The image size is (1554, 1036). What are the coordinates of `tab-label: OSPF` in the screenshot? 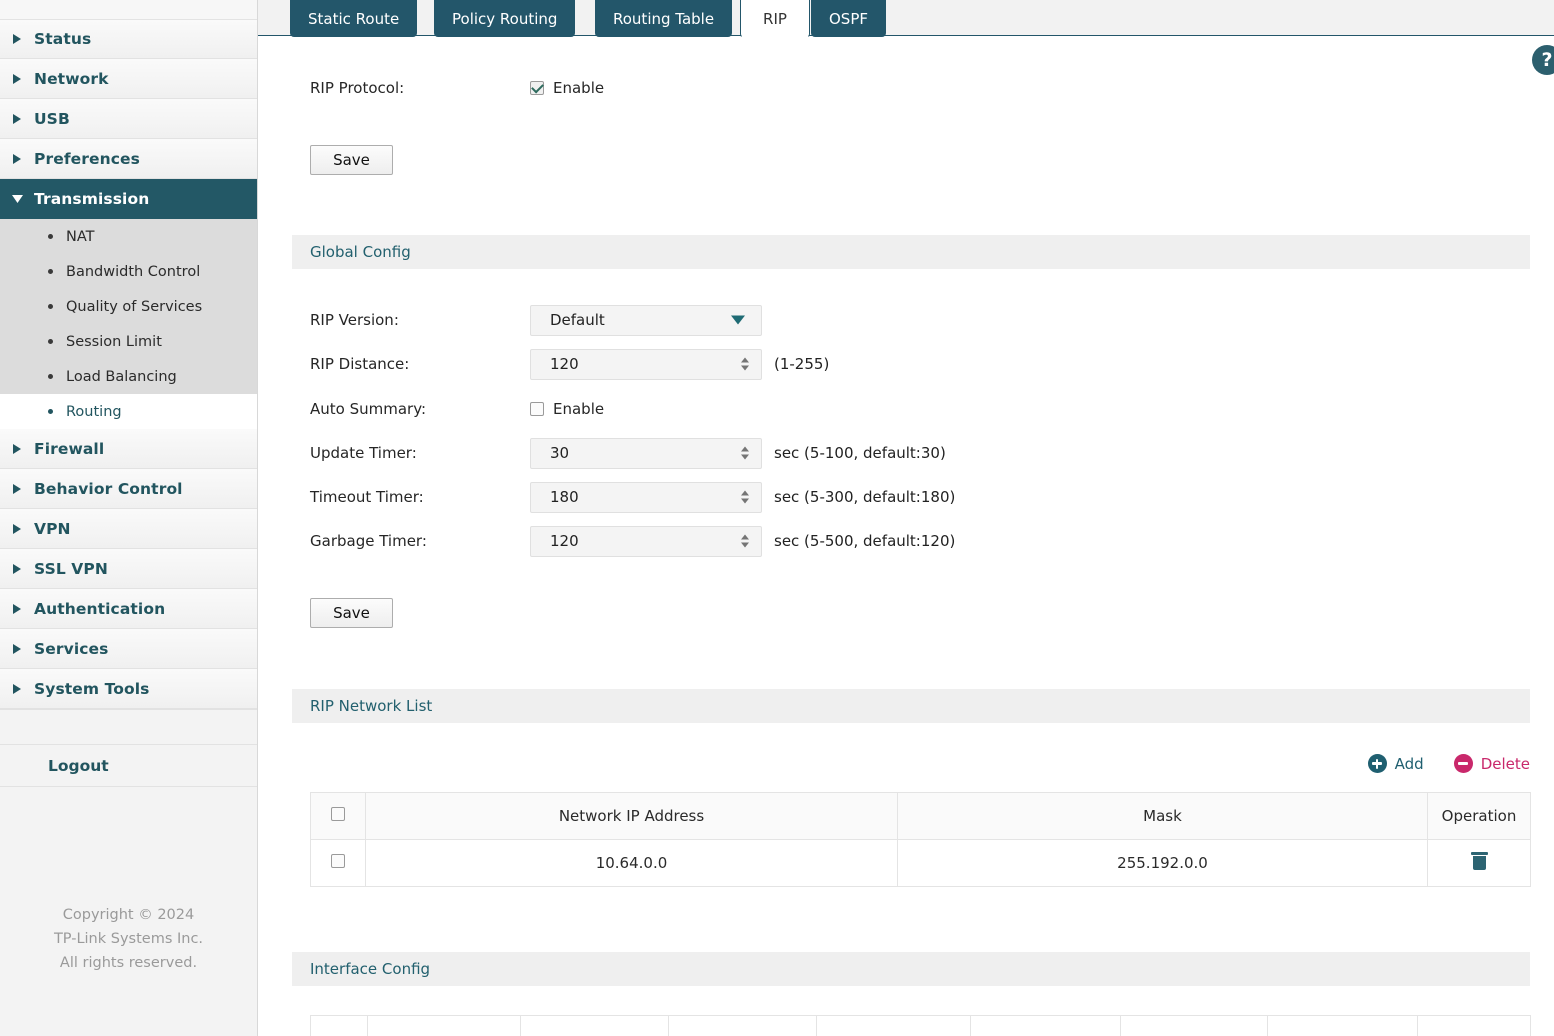 It's located at (849, 18).